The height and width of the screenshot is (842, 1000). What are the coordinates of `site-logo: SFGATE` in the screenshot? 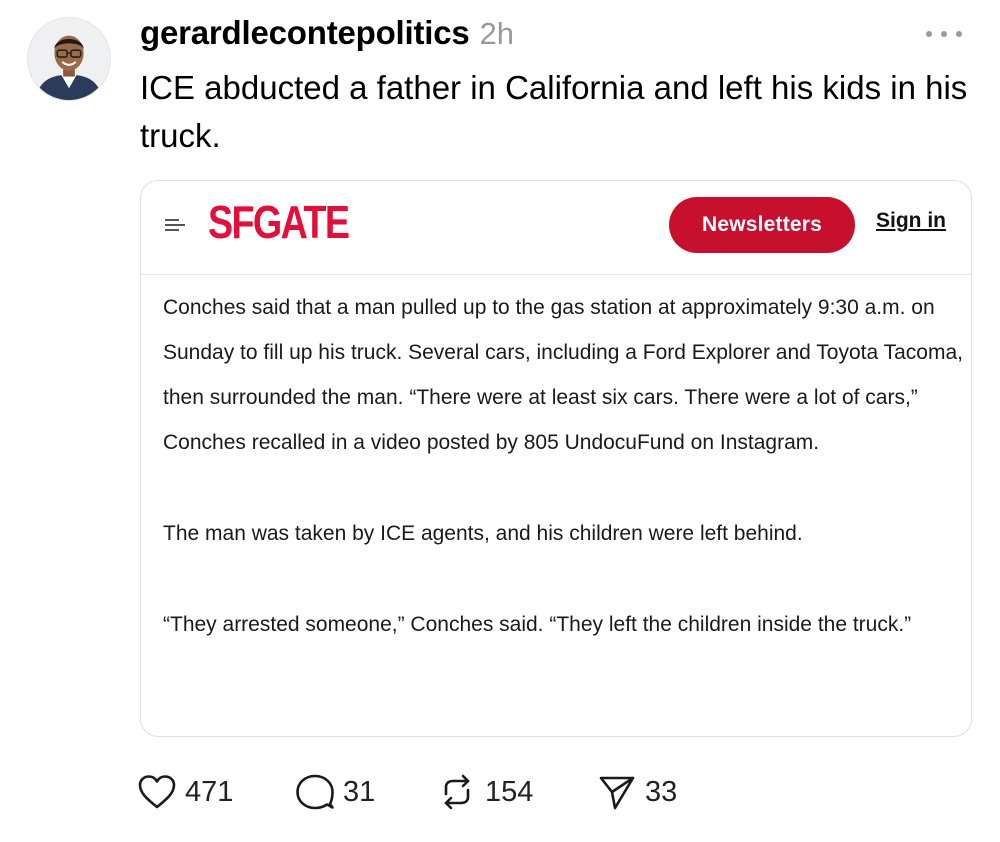 It's located at (279, 222).